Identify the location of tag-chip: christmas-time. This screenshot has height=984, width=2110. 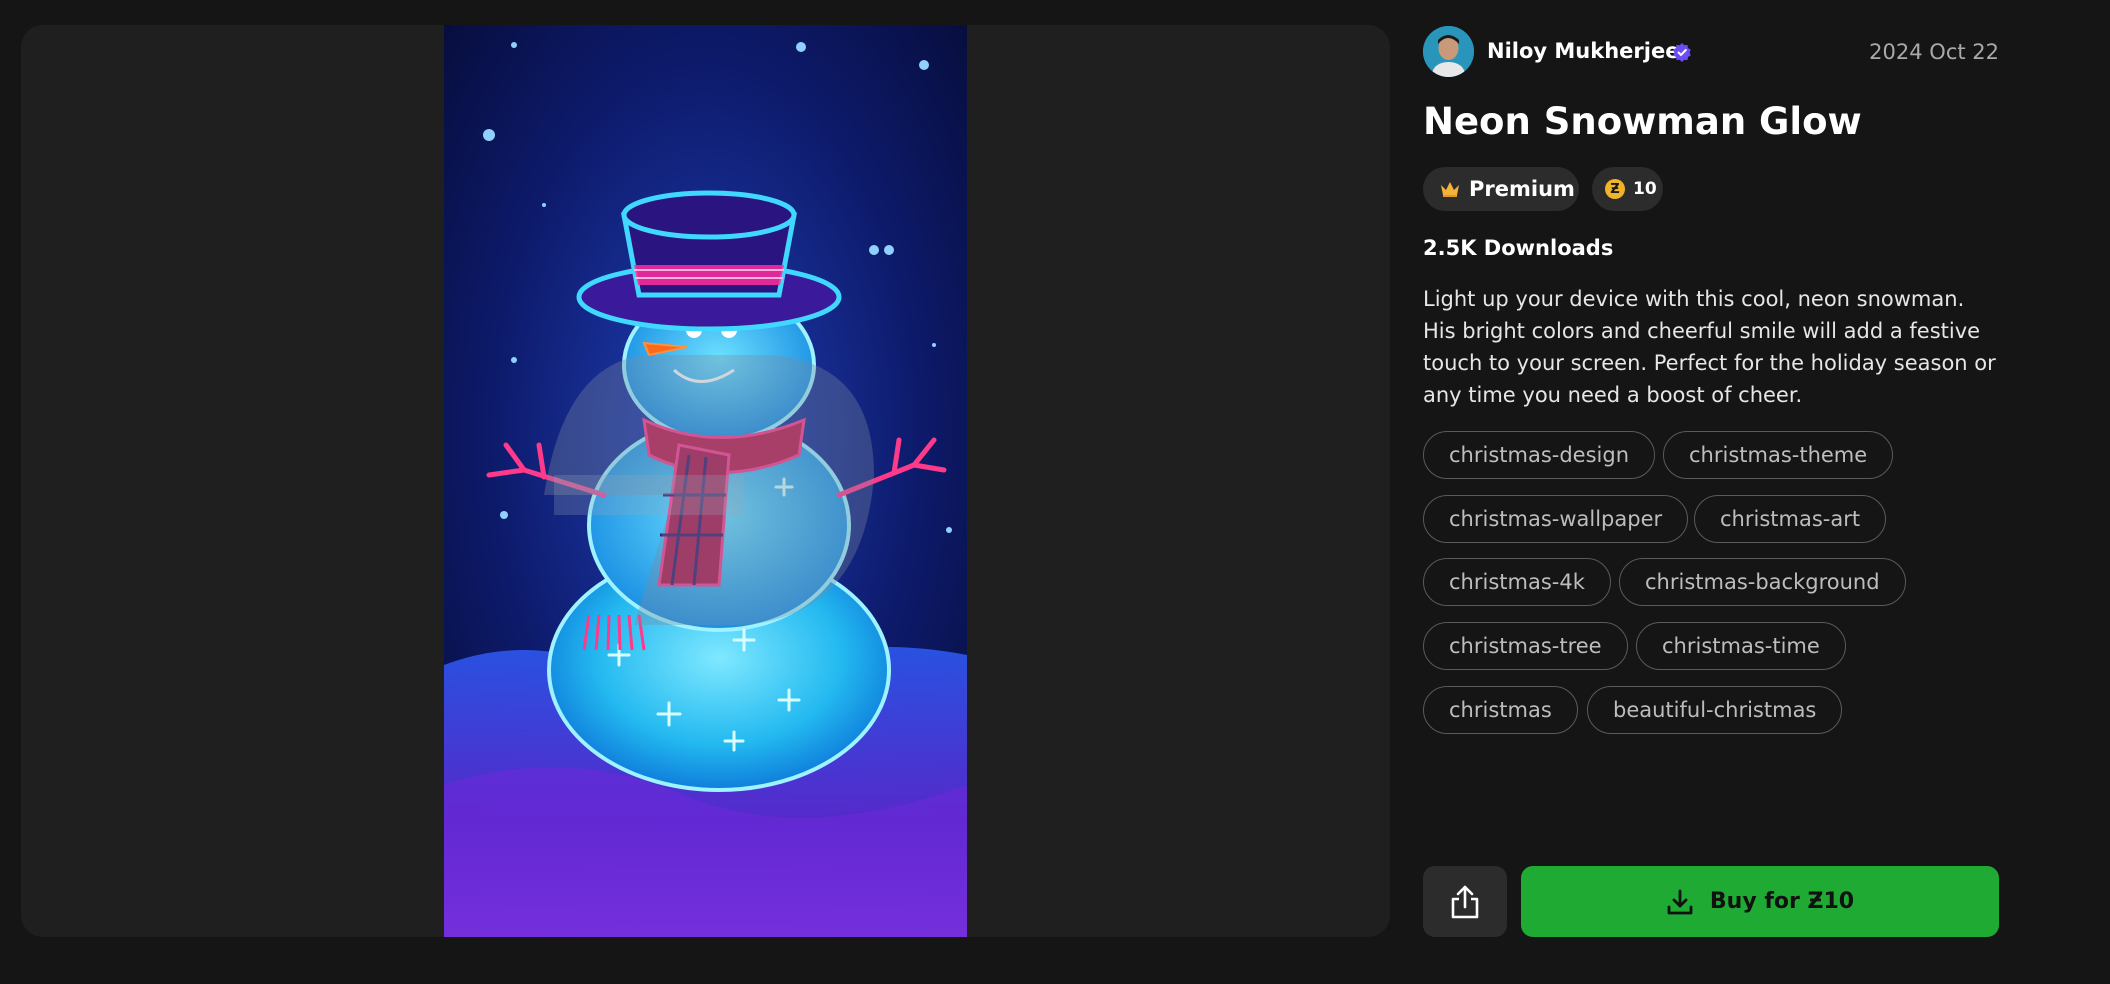
(1741, 646).